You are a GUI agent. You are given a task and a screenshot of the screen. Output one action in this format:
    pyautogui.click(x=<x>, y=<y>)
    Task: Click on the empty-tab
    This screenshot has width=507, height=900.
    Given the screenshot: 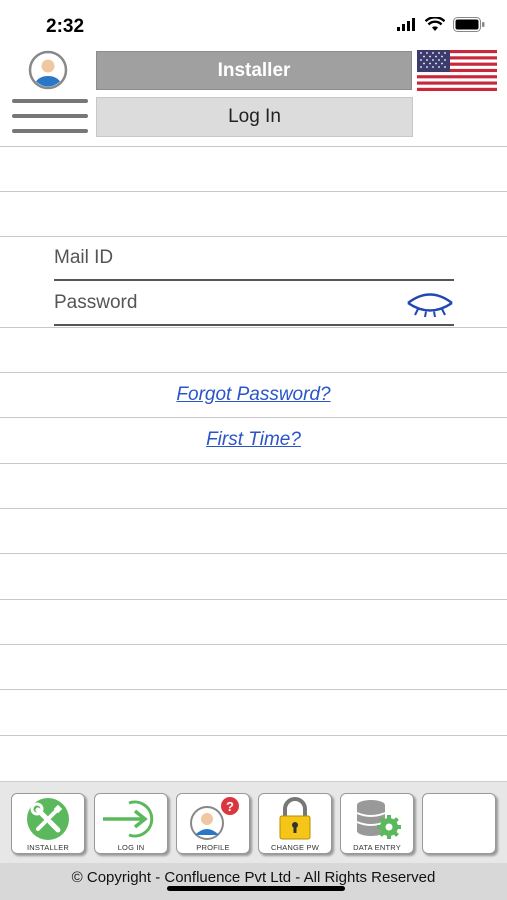 What is the action you would take?
    pyautogui.click(x=459, y=823)
    